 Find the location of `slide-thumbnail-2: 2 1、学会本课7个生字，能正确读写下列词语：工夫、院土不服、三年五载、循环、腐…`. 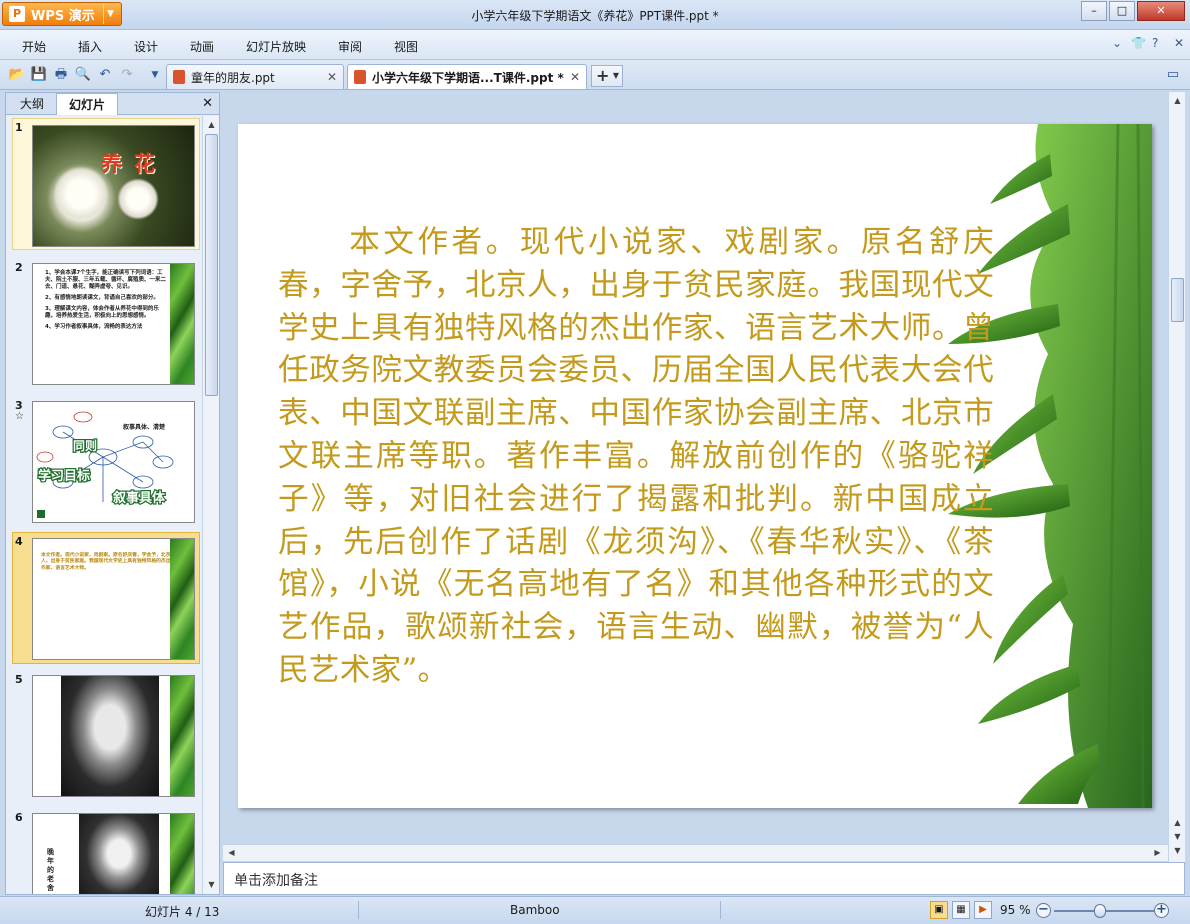

slide-thumbnail-2: 2 1、学会本课7个生字，能正确读写下列词语：工夫、院土不服、三年五载、循环、腐… is located at coordinates (106, 323).